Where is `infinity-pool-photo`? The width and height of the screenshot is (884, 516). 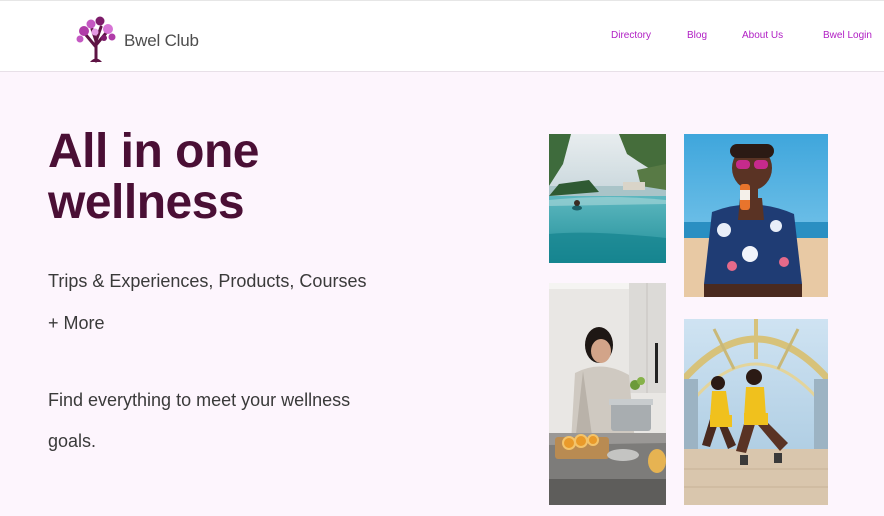 infinity-pool-photo is located at coordinates (607, 198).